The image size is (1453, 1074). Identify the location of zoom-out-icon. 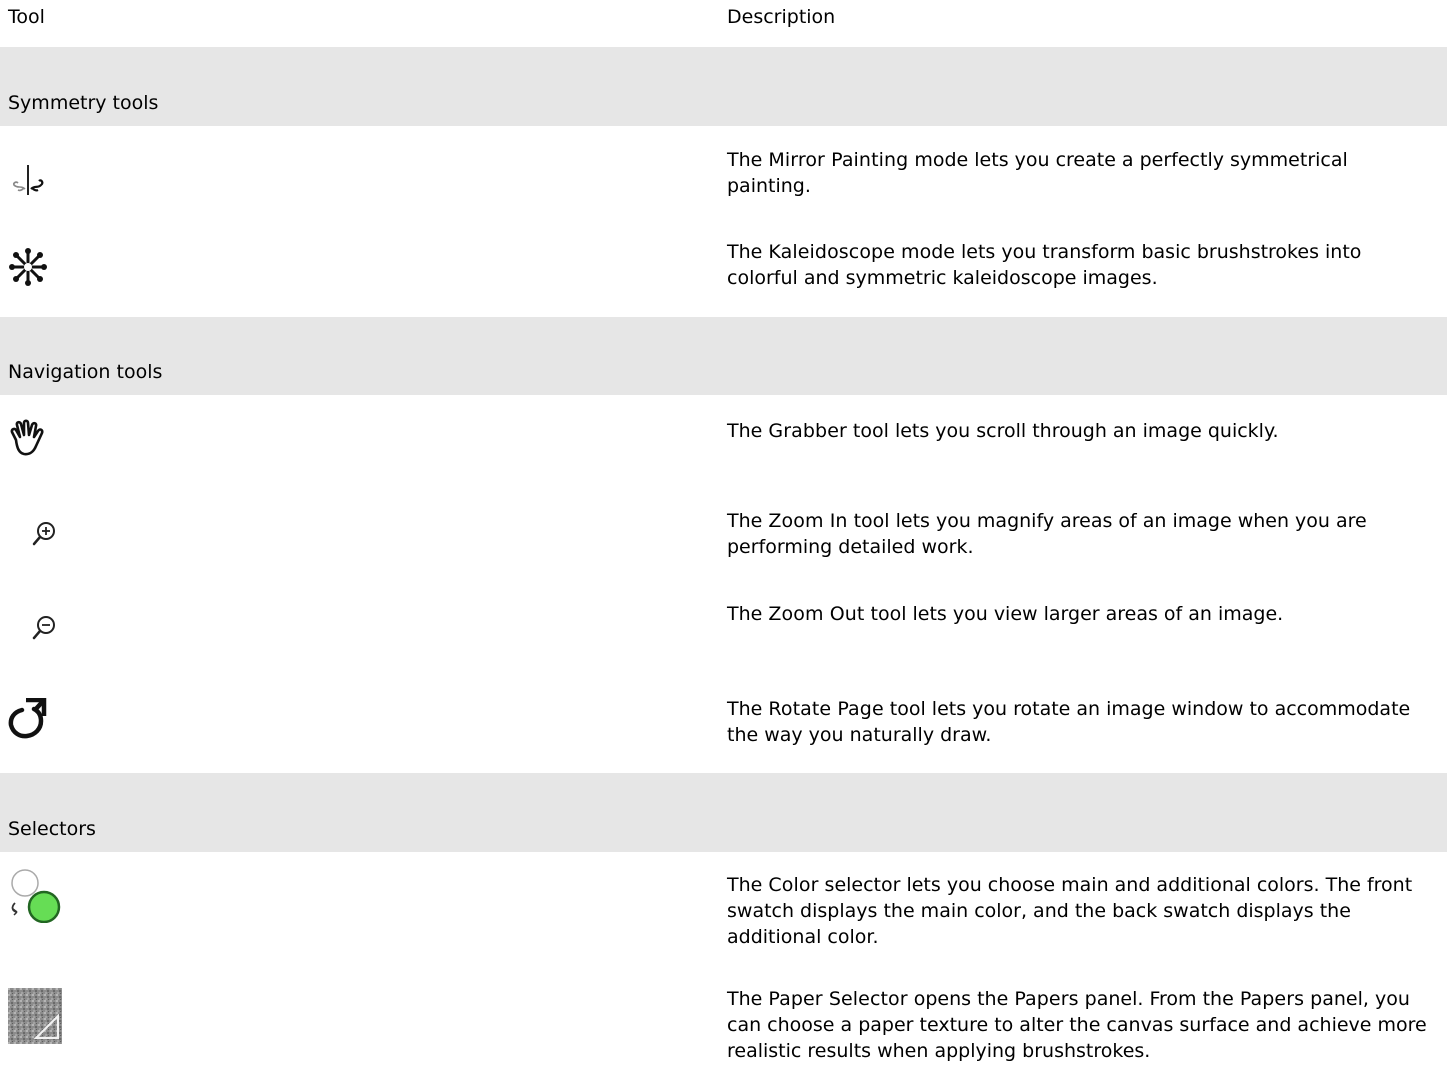
(43, 628).